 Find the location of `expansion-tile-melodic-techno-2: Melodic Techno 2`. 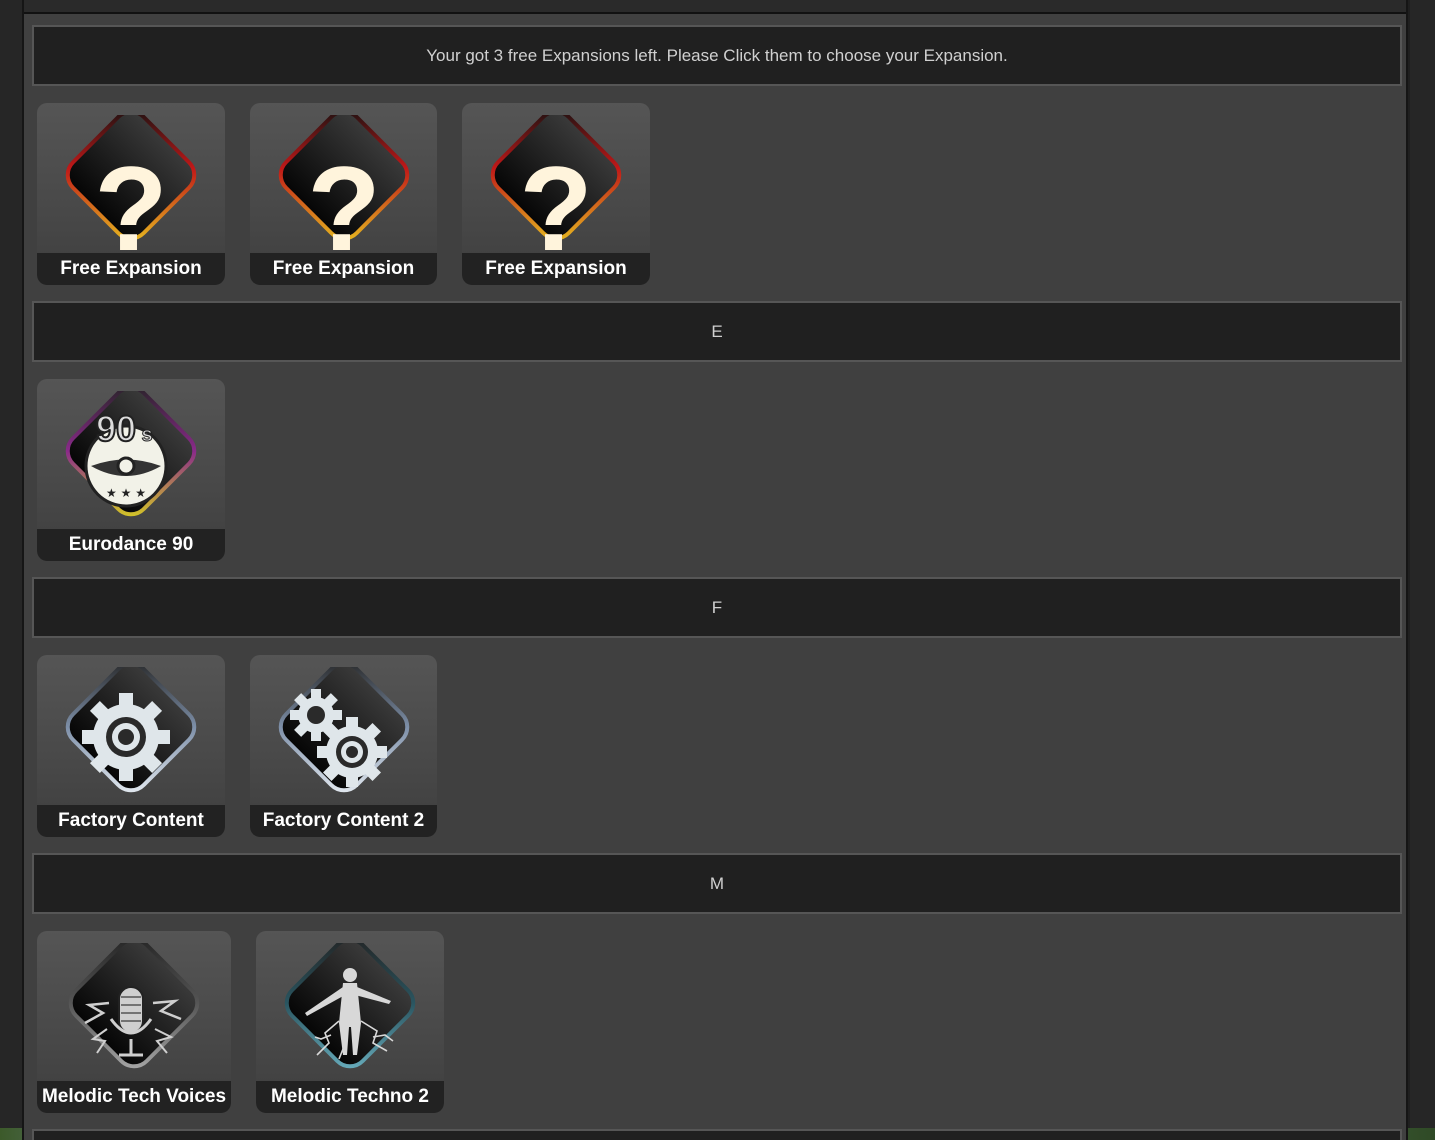

expansion-tile-melodic-techno-2: Melodic Techno 2 is located at coordinates (350, 1022).